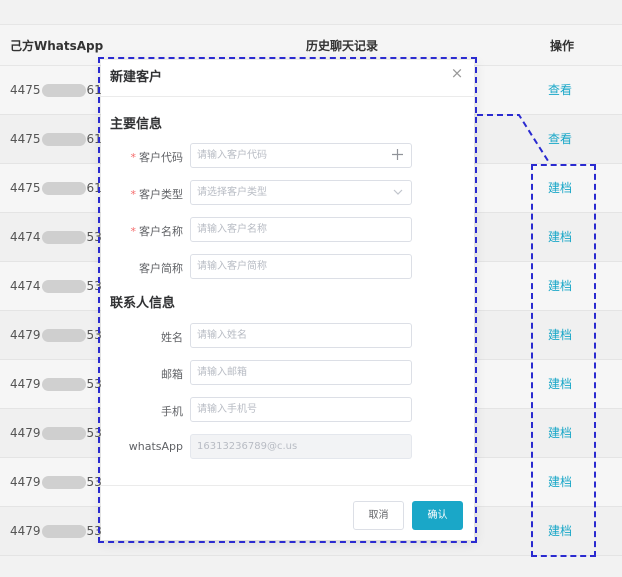 The width and height of the screenshot is (622, 577). What do you see at coordinates (378, 515) in the screenshot?
I see `cancel-button: 取消` at bounding box center [378, 515].